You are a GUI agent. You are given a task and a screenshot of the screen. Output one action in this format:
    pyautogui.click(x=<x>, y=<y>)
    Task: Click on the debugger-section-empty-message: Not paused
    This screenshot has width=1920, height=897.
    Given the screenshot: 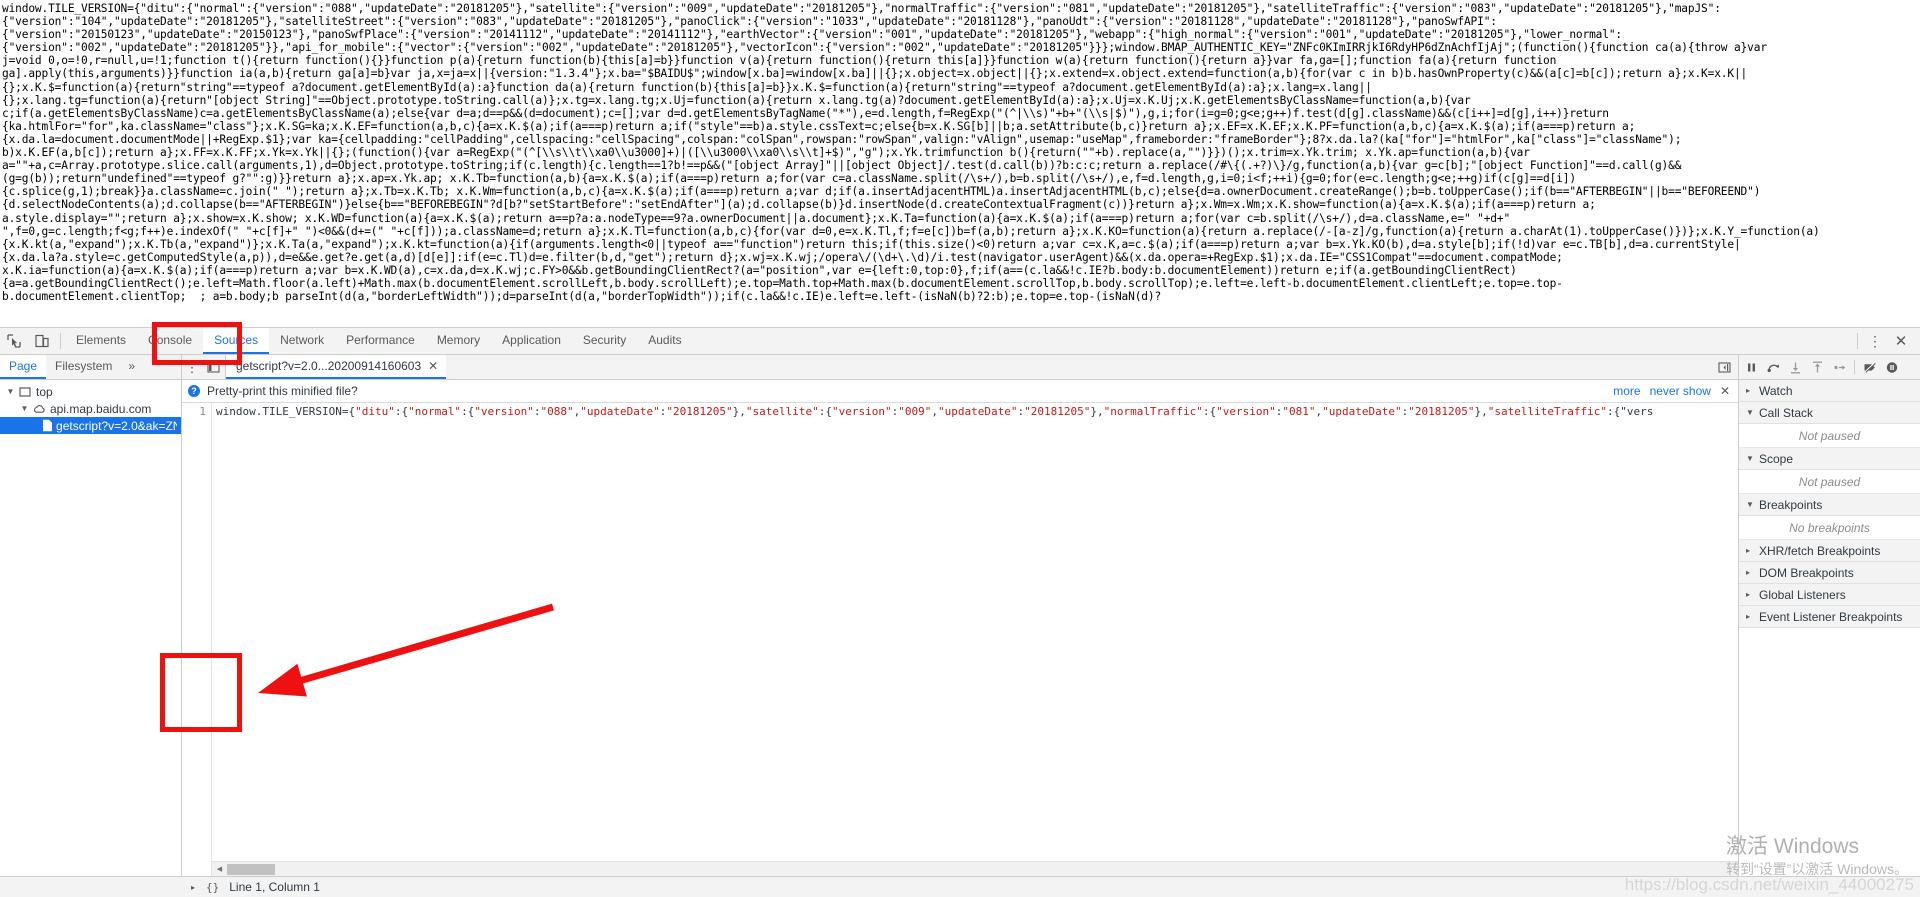 What is the action you would take?
    pyautogui.click(x=1829, y=482)
    